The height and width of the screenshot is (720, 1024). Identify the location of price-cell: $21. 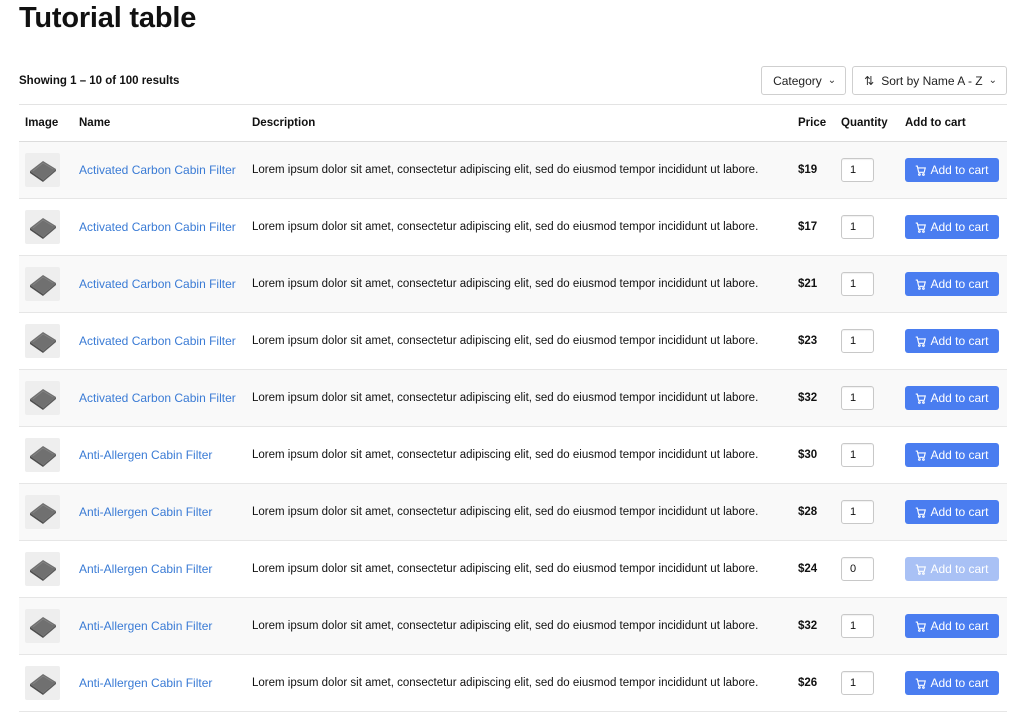
(813, 284).